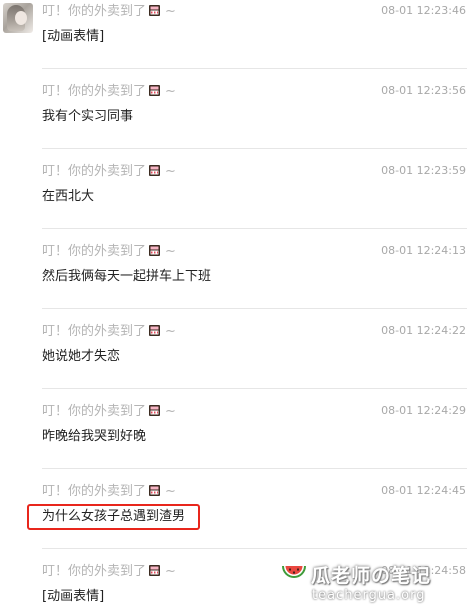  What do you see at coordinates (423, 90) in the screenshot?
I see `message-time: 08-01 12:23:56` at bounding box center [423, 90].